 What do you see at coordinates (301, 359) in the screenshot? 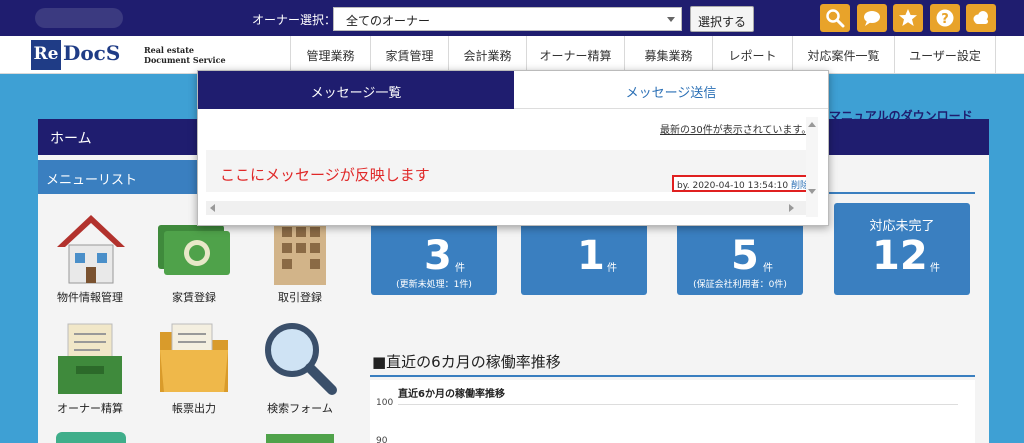
I see `magnifier-icon` at bounding box center [301, 359].